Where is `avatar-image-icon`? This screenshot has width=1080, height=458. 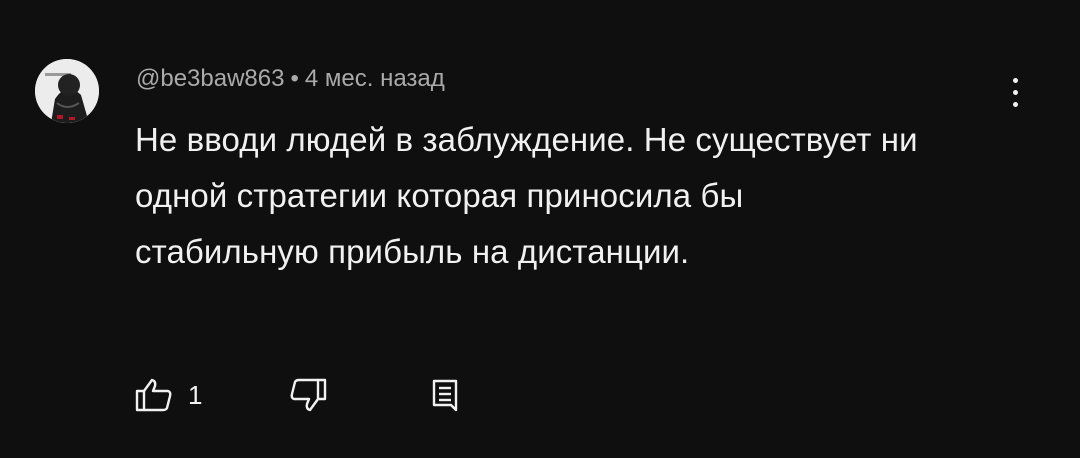 avatar-image-icon is located at coordinates (67, 91).